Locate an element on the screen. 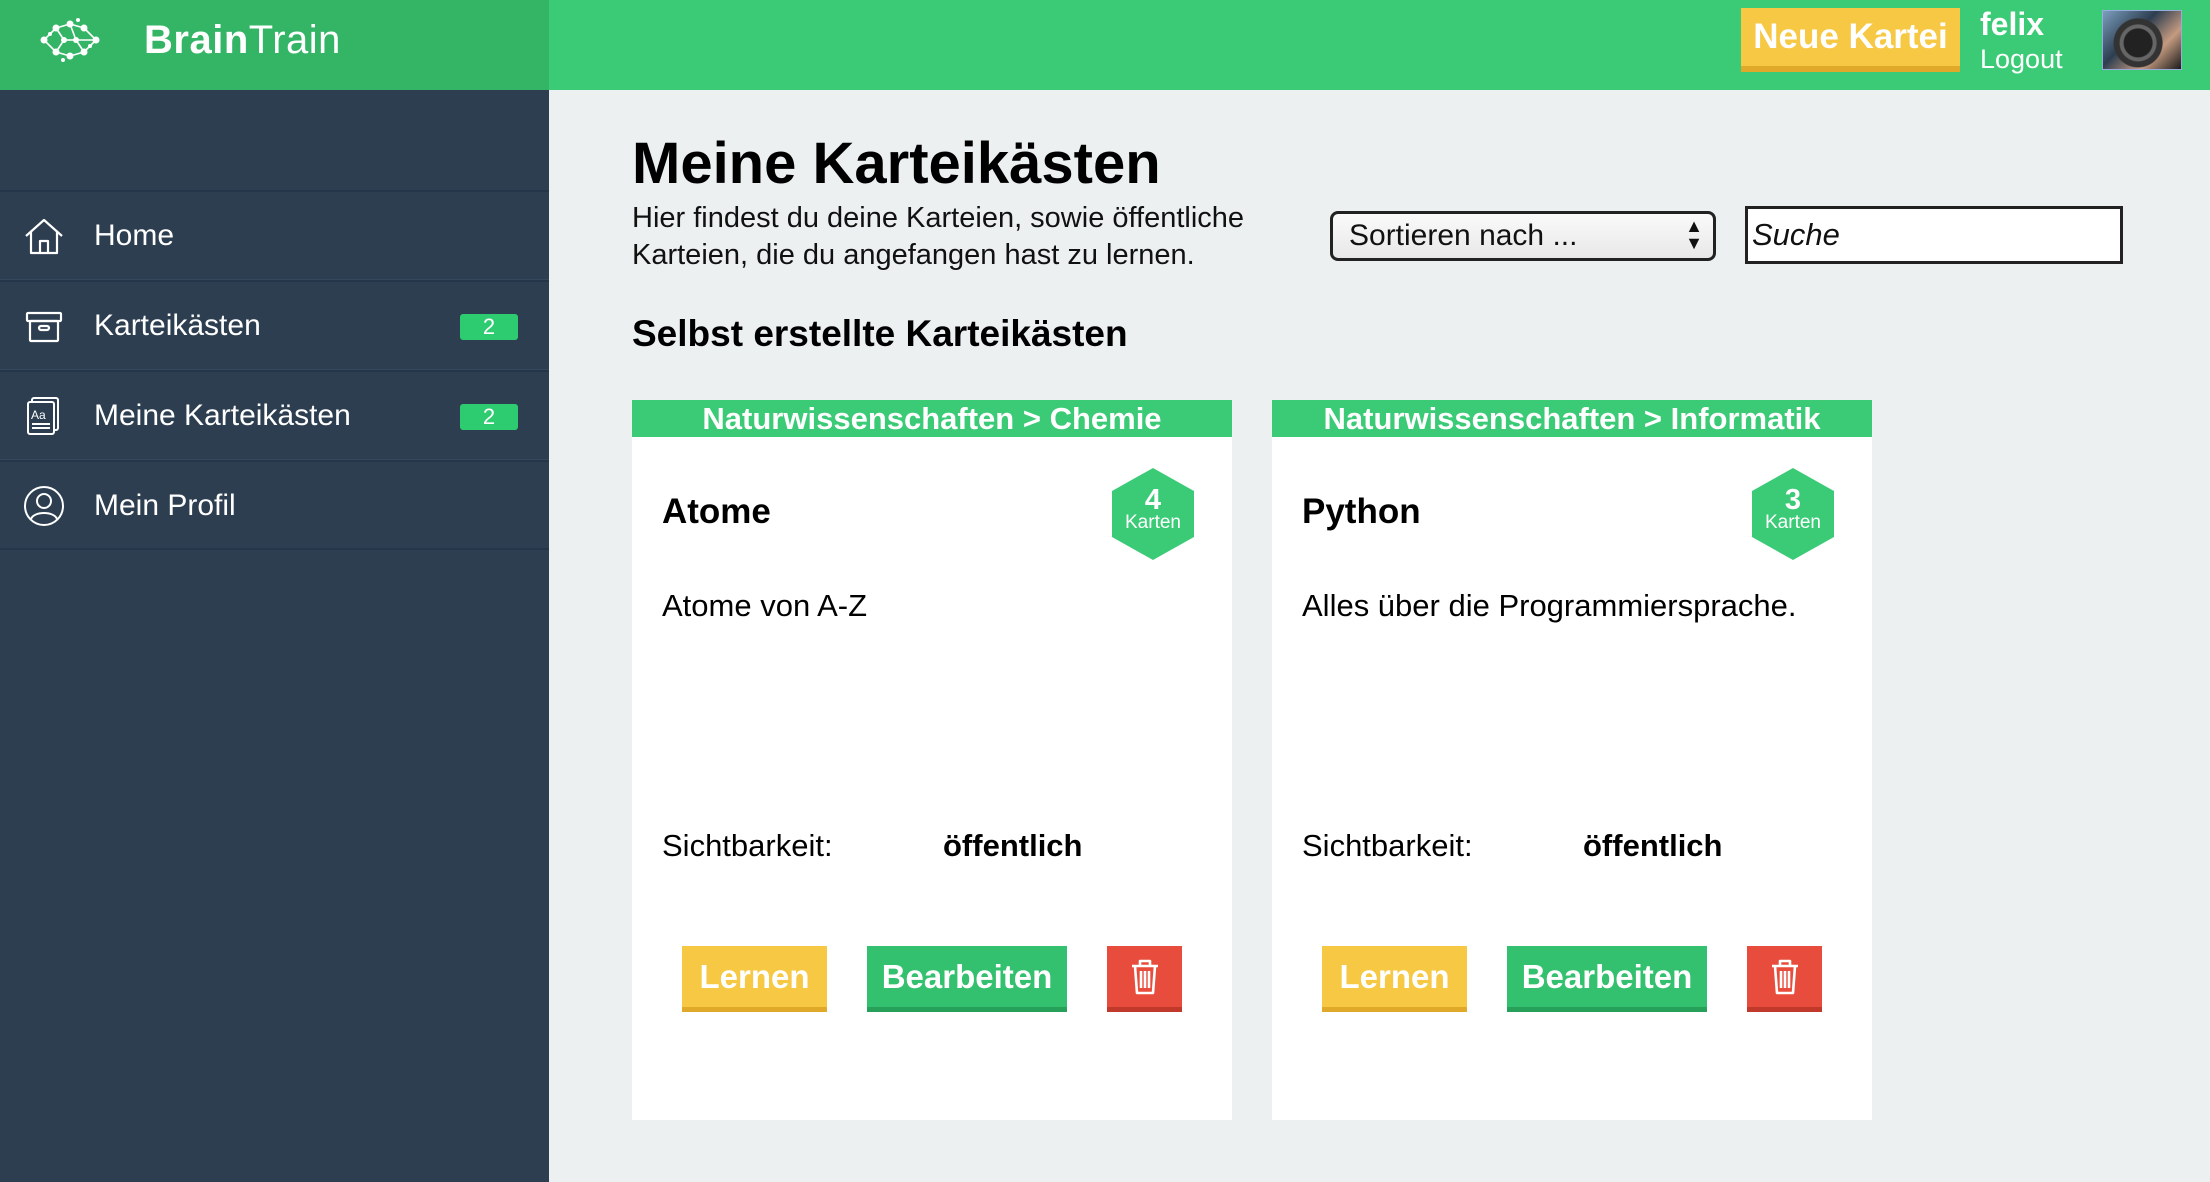 Image resolution: width=2210 pixels, height=1182 pixels. brand-name: BrainTrain is located at coordinates (242, 40).